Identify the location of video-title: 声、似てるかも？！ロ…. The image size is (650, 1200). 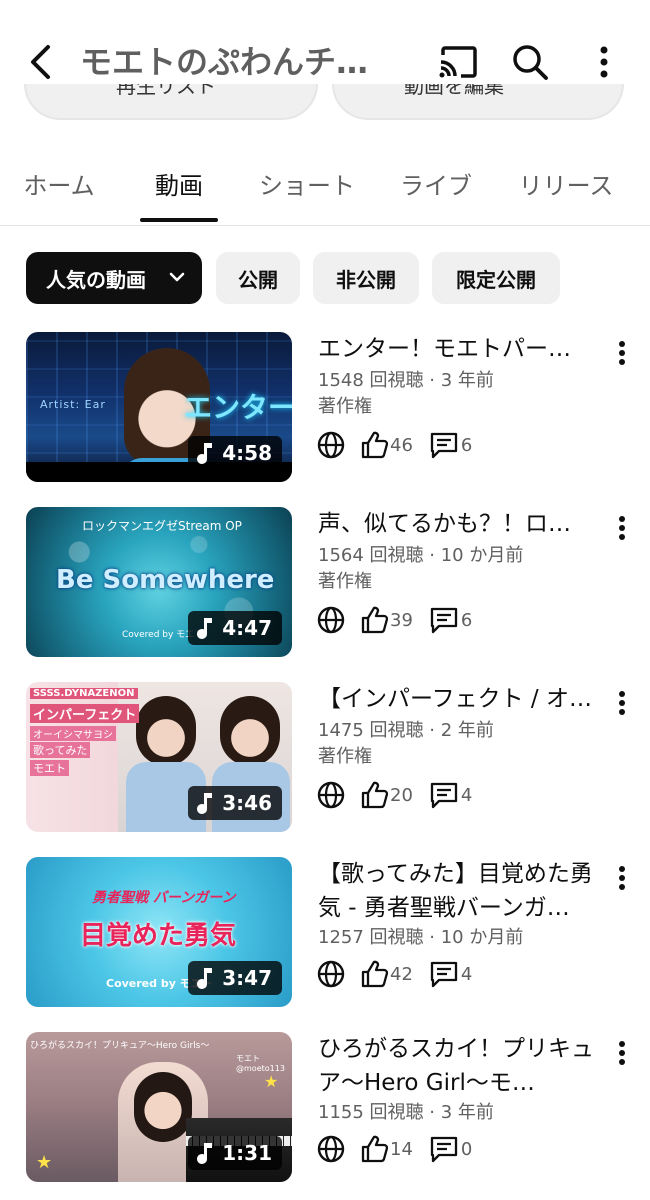
(459, 524).